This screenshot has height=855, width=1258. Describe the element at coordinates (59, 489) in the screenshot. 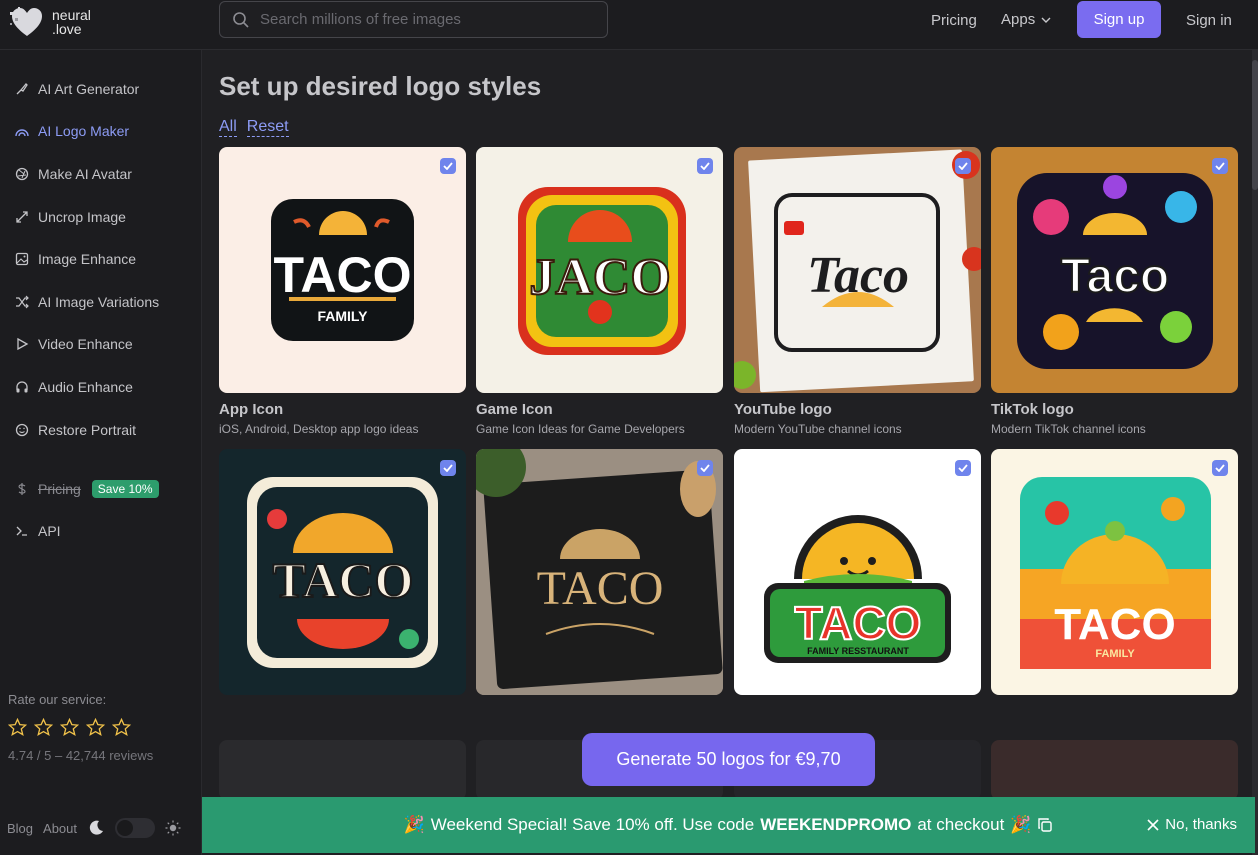

I see `sidebar-item-label: Pricing` at that location.